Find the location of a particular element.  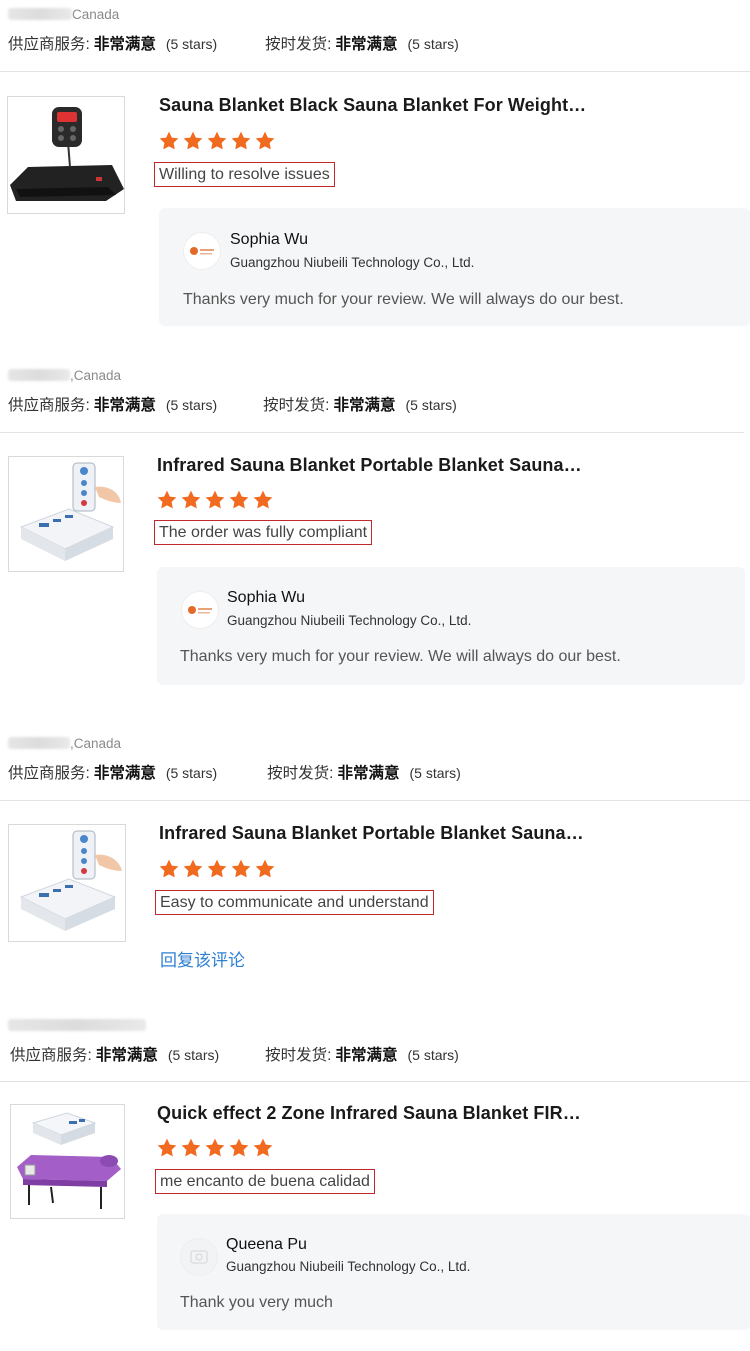

reviewer-line is located at coordinates (77, 1025).